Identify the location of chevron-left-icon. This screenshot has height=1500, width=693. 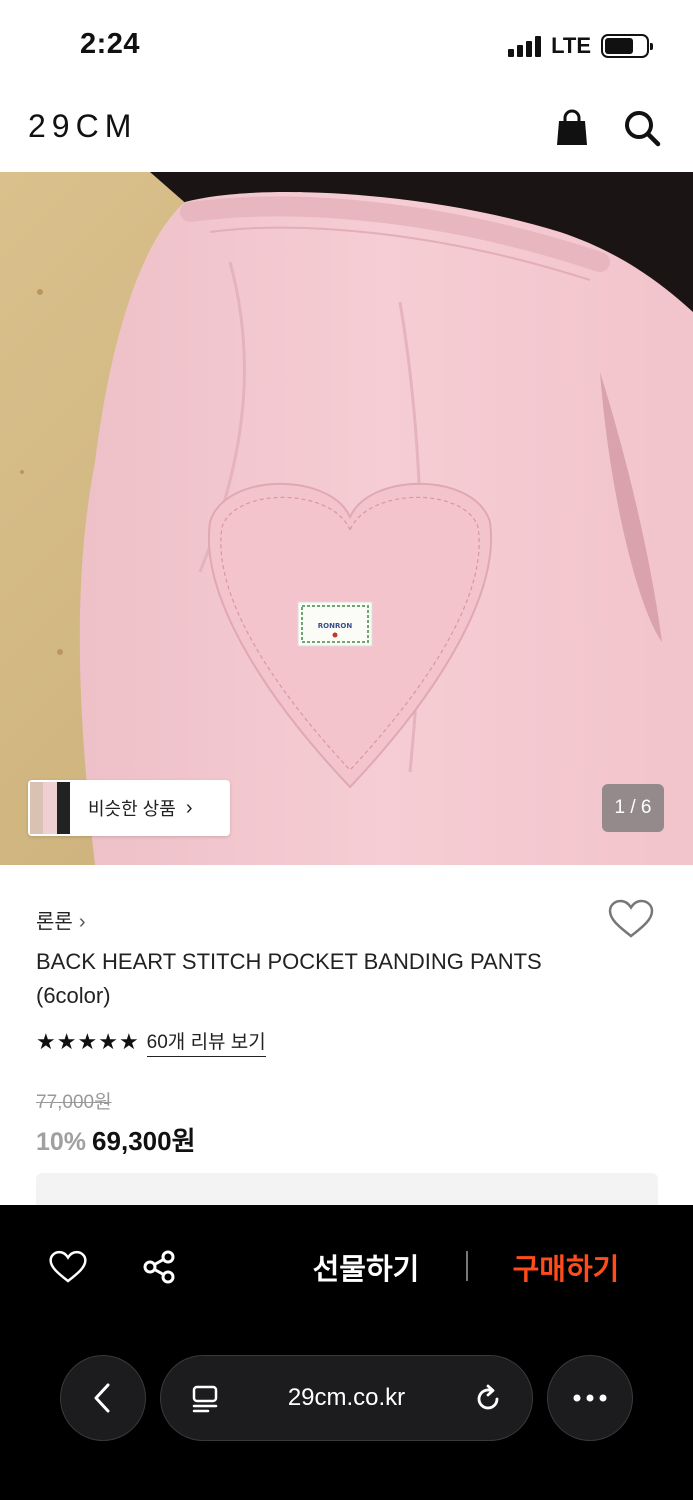
(102, 1398).